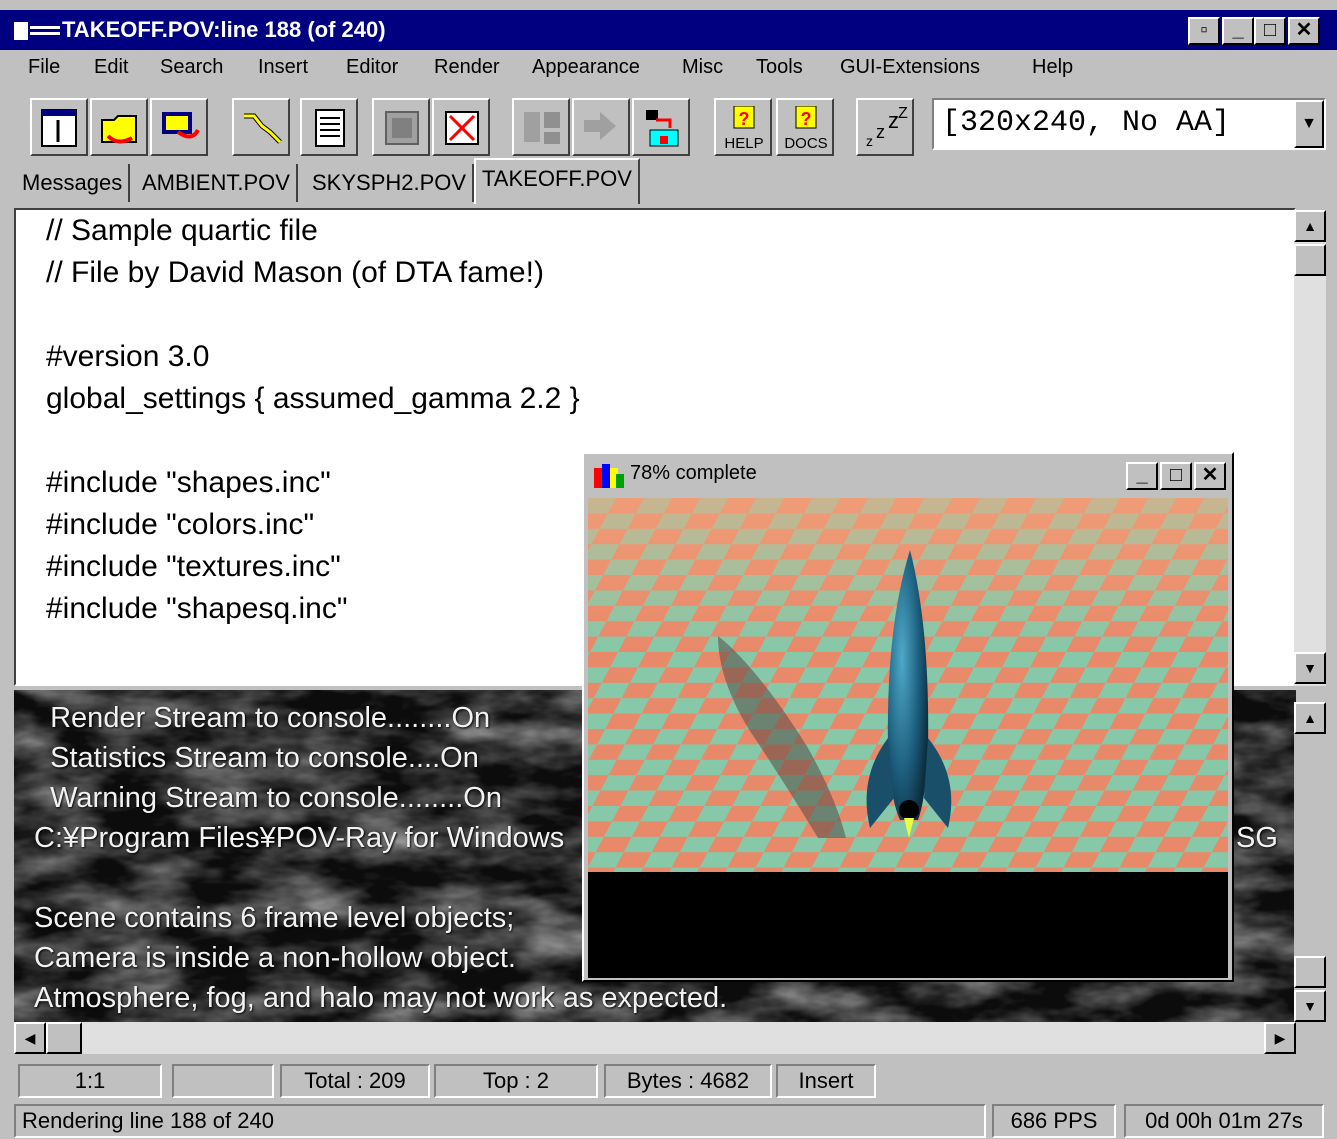 The width and height of the screenshot is (1337, 1139). What do you see at coordinates (1310, 448) in the screenshot?
I see `editor-scrollbar: ▲ ▼` at bounding box center [1310, 448].